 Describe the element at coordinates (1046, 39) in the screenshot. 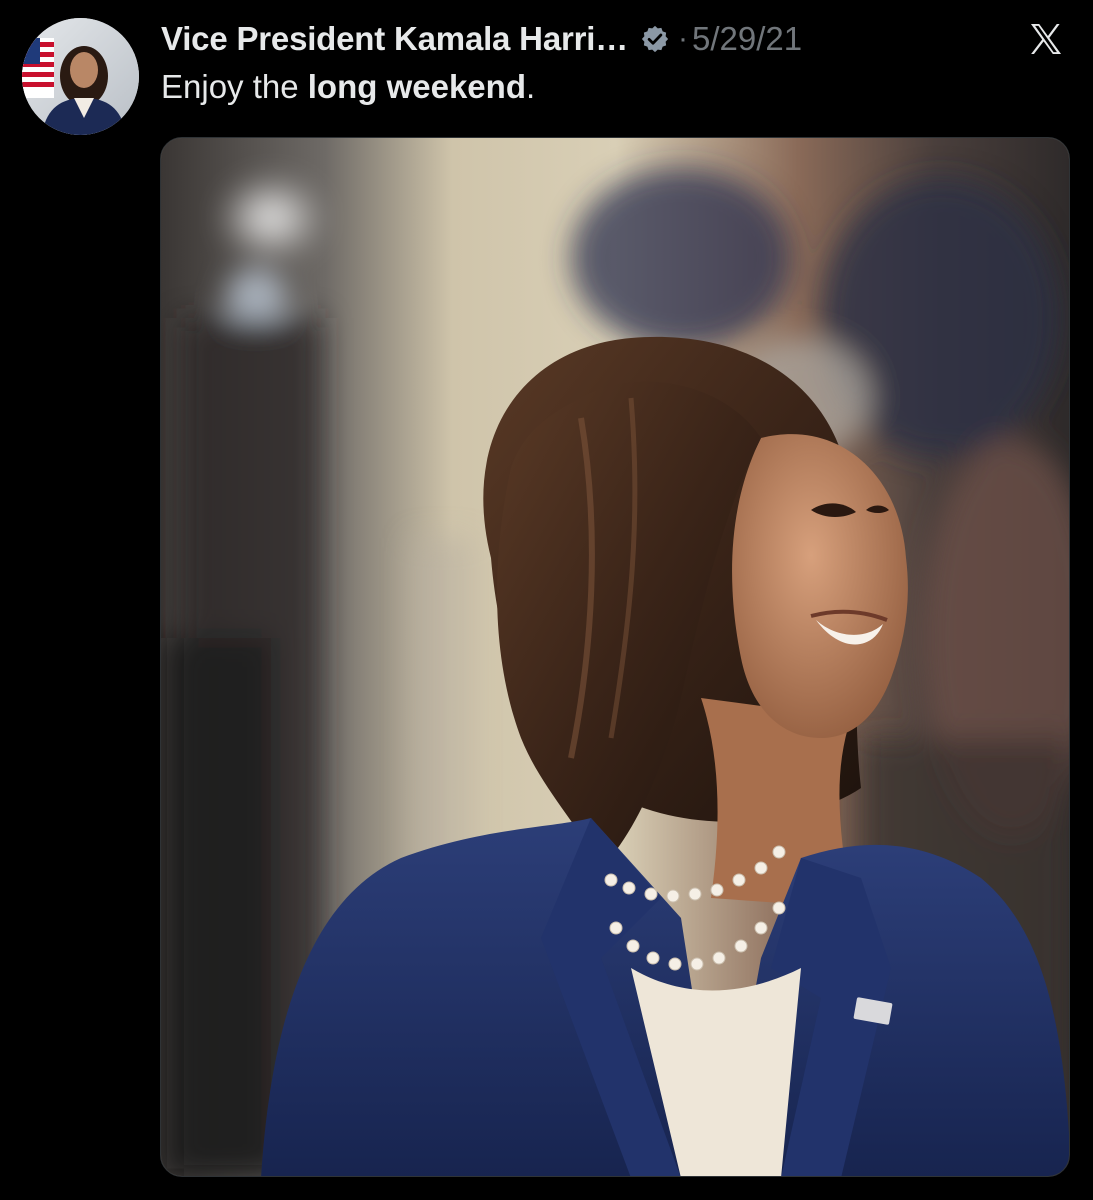

I see `x-logo-icon` at that location.